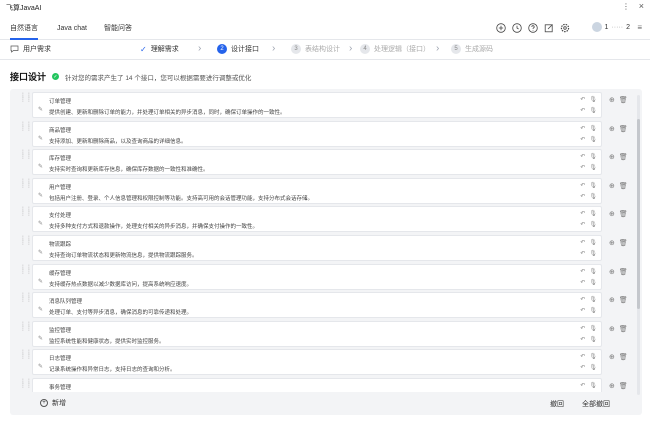  I want to click on undo-all-button: 全部撤回, so click(596, 404).